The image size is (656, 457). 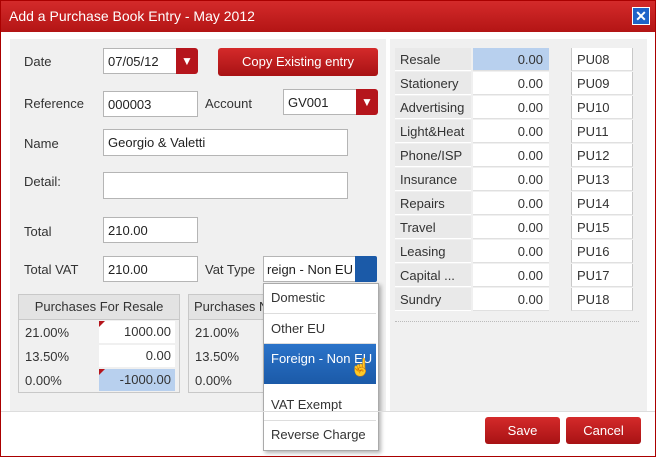 What do you see at coordinates (150, 104) in the screenshot?
I see `reference-field: 000003` at bounding box center [150, 104].